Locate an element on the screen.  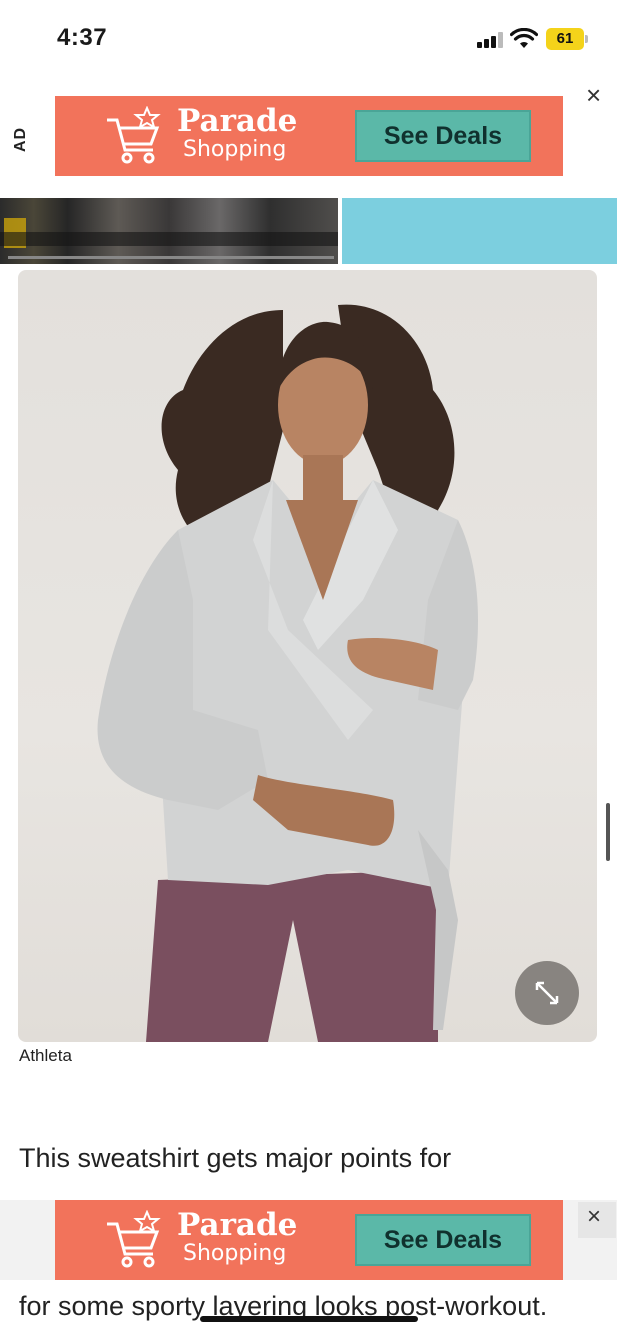
bottom-ad-banner: Parade Shopping See Deals is located at coordinates (309, 1240).